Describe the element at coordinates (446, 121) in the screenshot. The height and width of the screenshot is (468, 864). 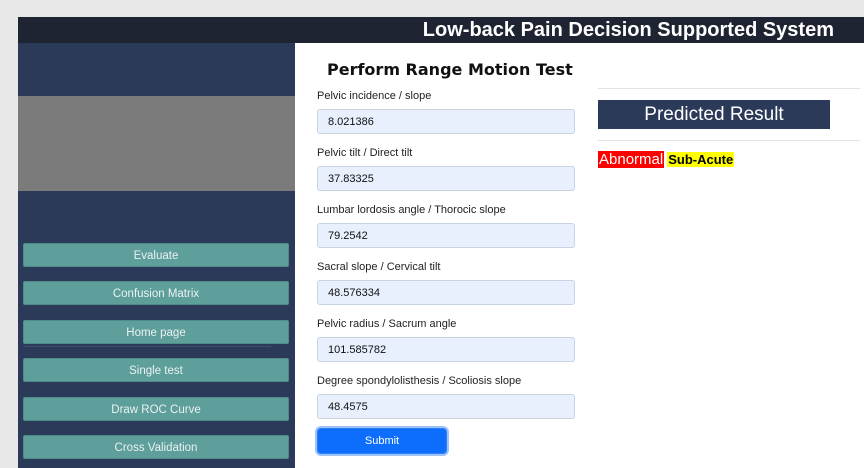
I see `pelvic-incidence-input` at that location.